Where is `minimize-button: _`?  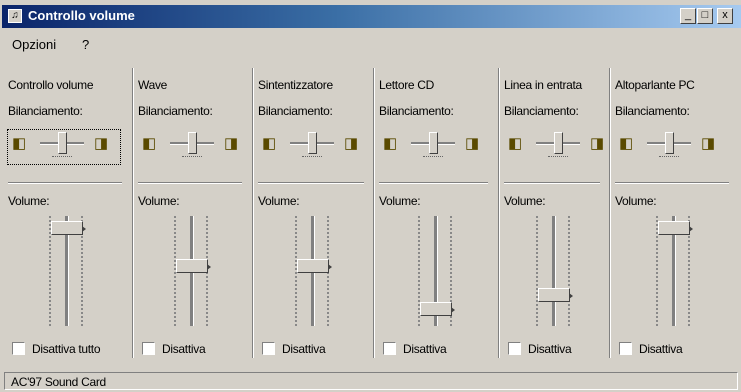
minimize-button: _ is located at coordinates (688, 16).